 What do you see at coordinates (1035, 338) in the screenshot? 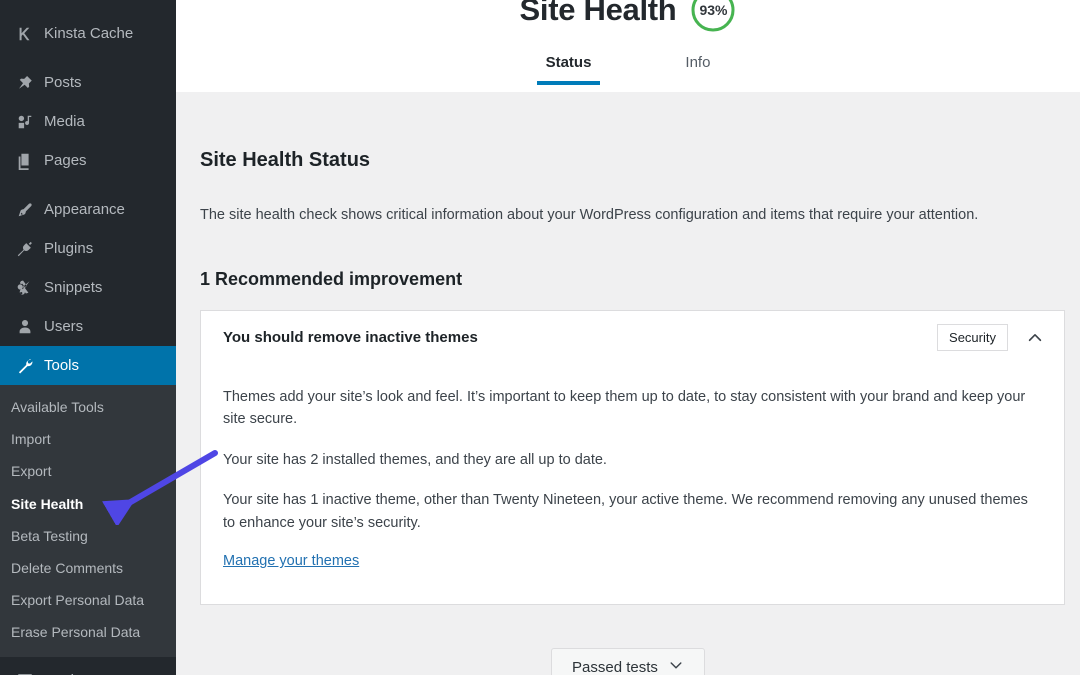
I see `chevron-up-icon` at bounding box center [1035, 338].